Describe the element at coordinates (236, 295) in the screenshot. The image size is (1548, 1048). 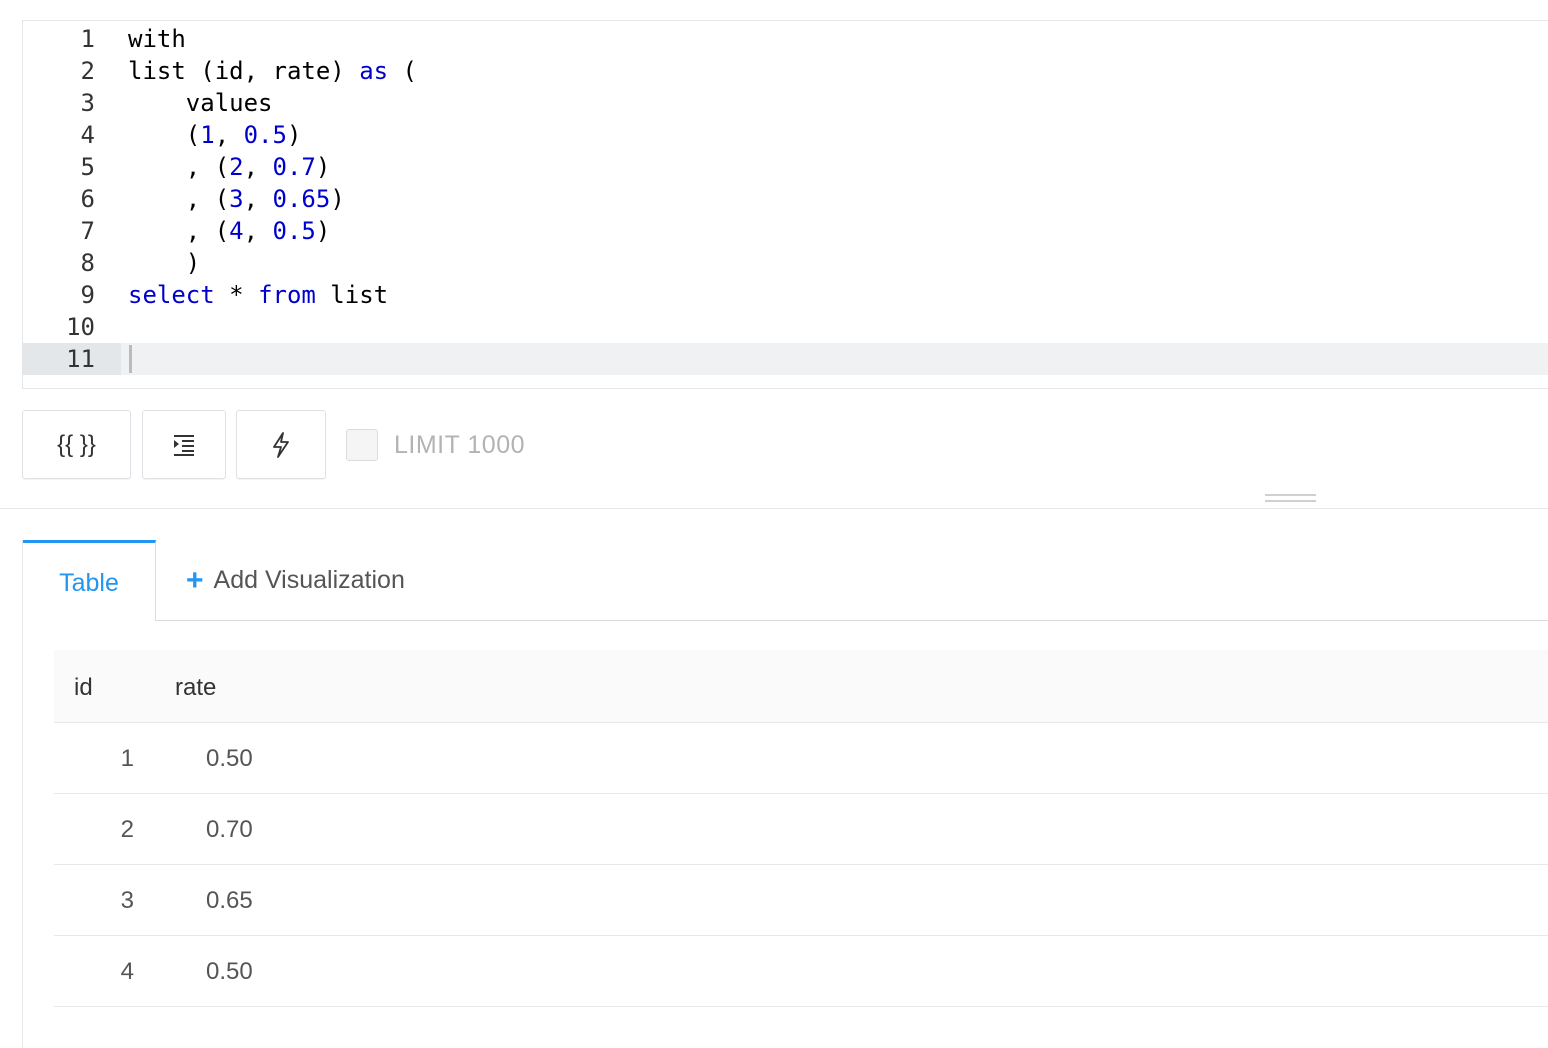
I see `sql-text: *` at that location.